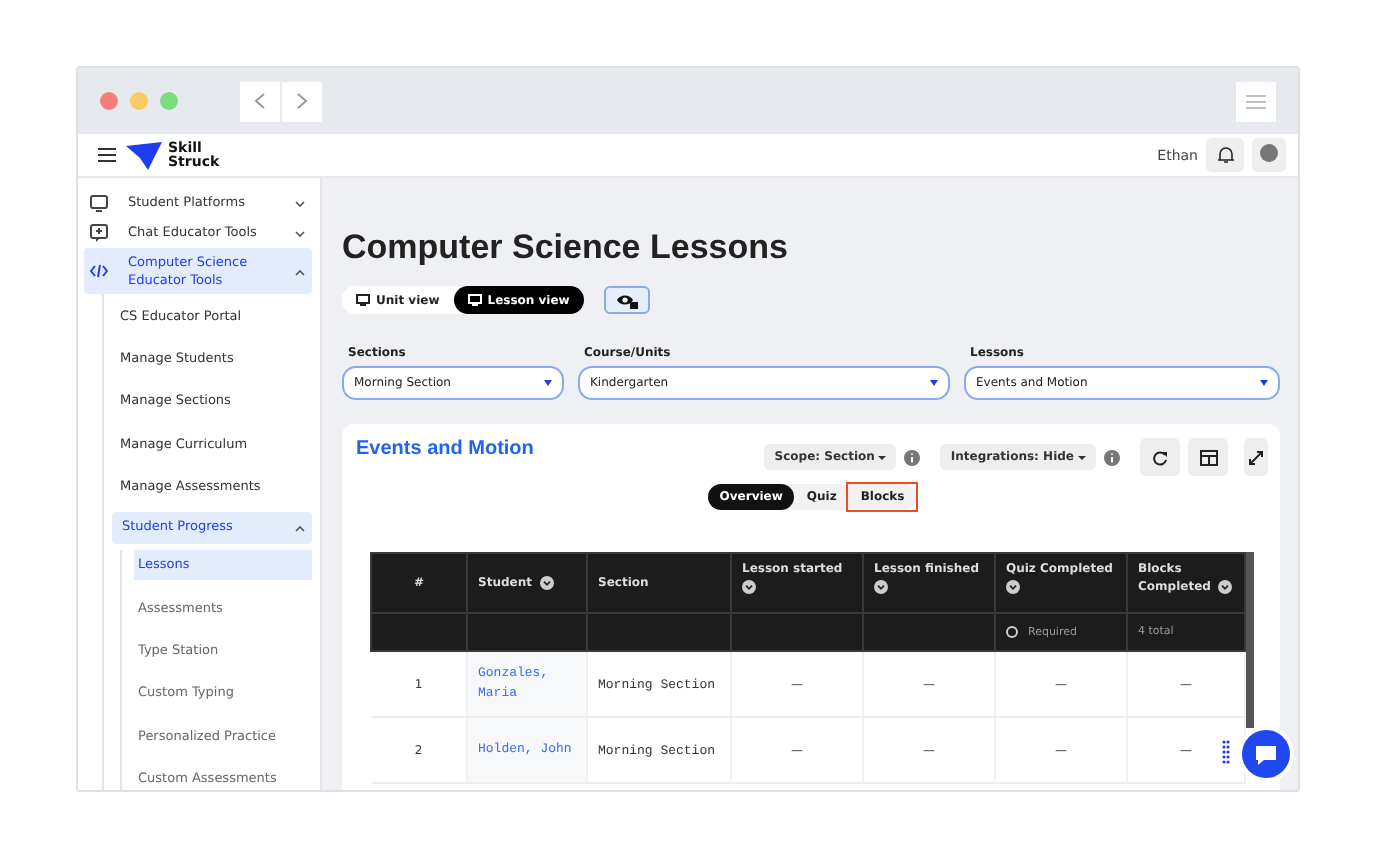 The image size is (1376, 860). I want to click on expand-button, so click(1256, 457).